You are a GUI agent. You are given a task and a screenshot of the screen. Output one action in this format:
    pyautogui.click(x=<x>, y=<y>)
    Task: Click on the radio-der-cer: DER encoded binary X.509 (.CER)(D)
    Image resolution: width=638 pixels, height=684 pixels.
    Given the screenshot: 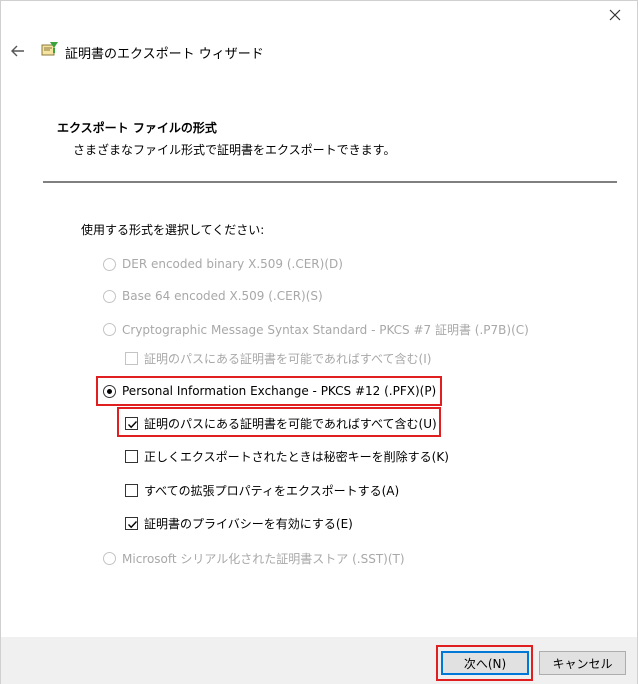 What is the action you would take?
    pyautogui.click(x=223, y=264)
    